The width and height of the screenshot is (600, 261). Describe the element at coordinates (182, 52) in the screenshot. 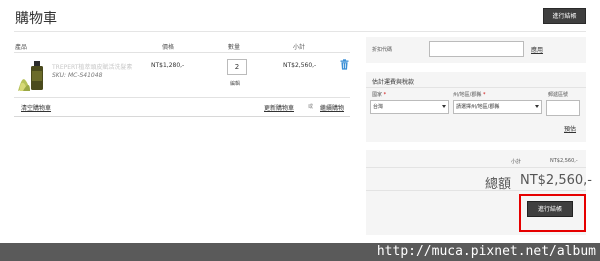

I see `header-divider` at that location.